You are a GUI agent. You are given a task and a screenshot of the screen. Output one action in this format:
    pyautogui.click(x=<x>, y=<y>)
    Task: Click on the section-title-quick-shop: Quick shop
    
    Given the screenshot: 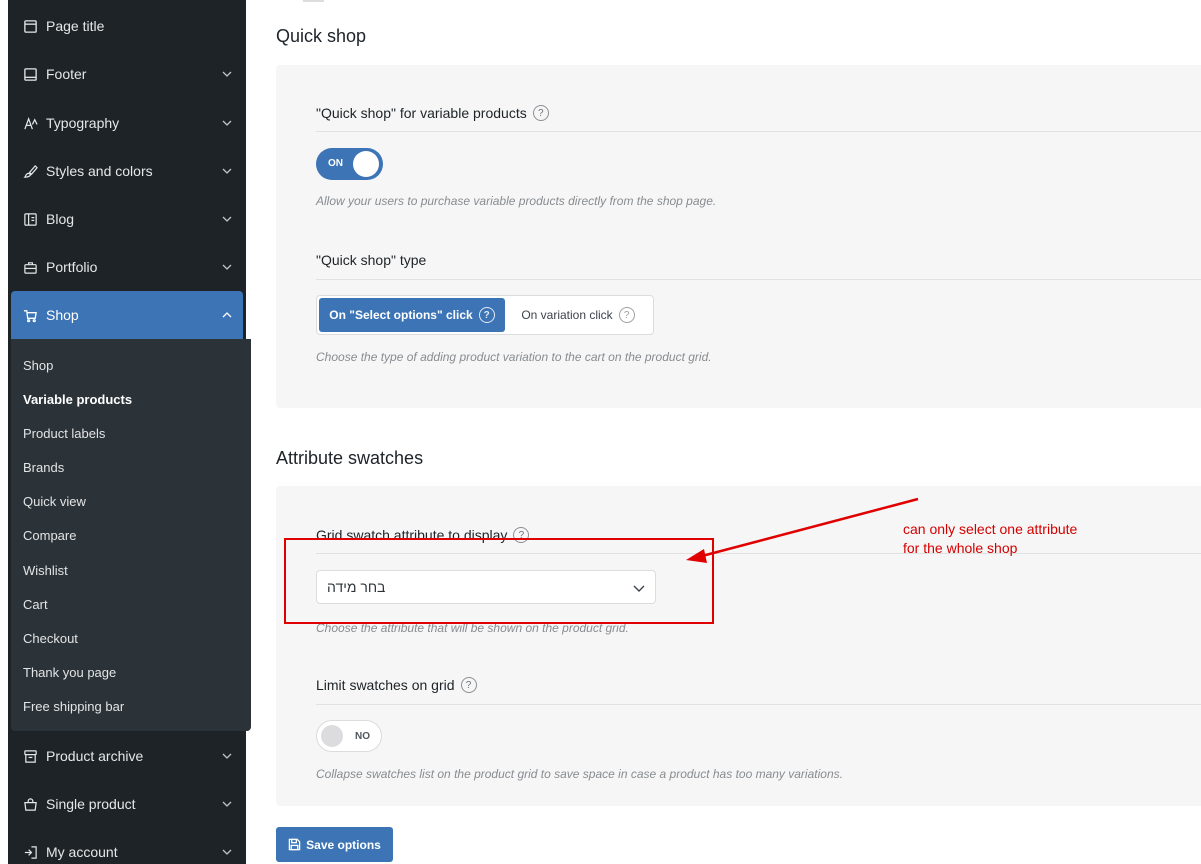 What is the action you would take?
    pyautogui.click(x=321, y=36)
    